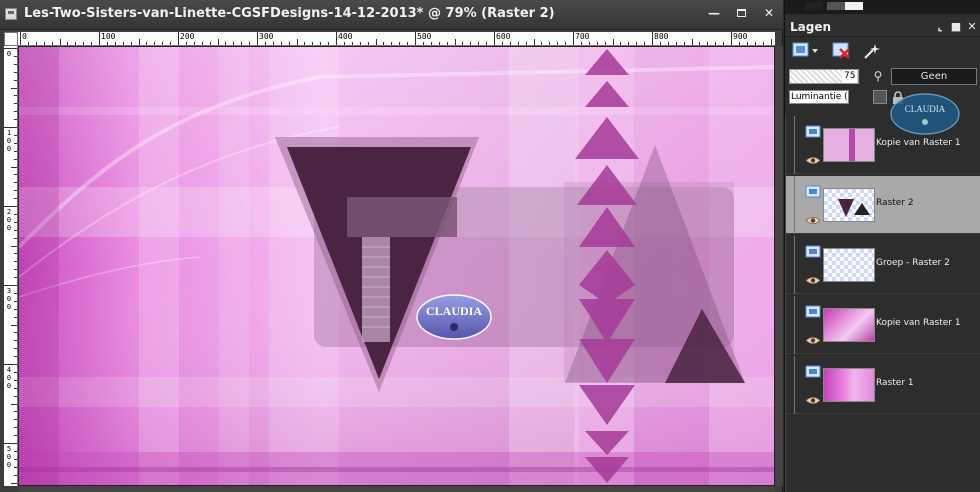 The width and height of the screenshot is (980, 492). I want to click on blend-mode-select: Luminantie (O), so click(819, 97).